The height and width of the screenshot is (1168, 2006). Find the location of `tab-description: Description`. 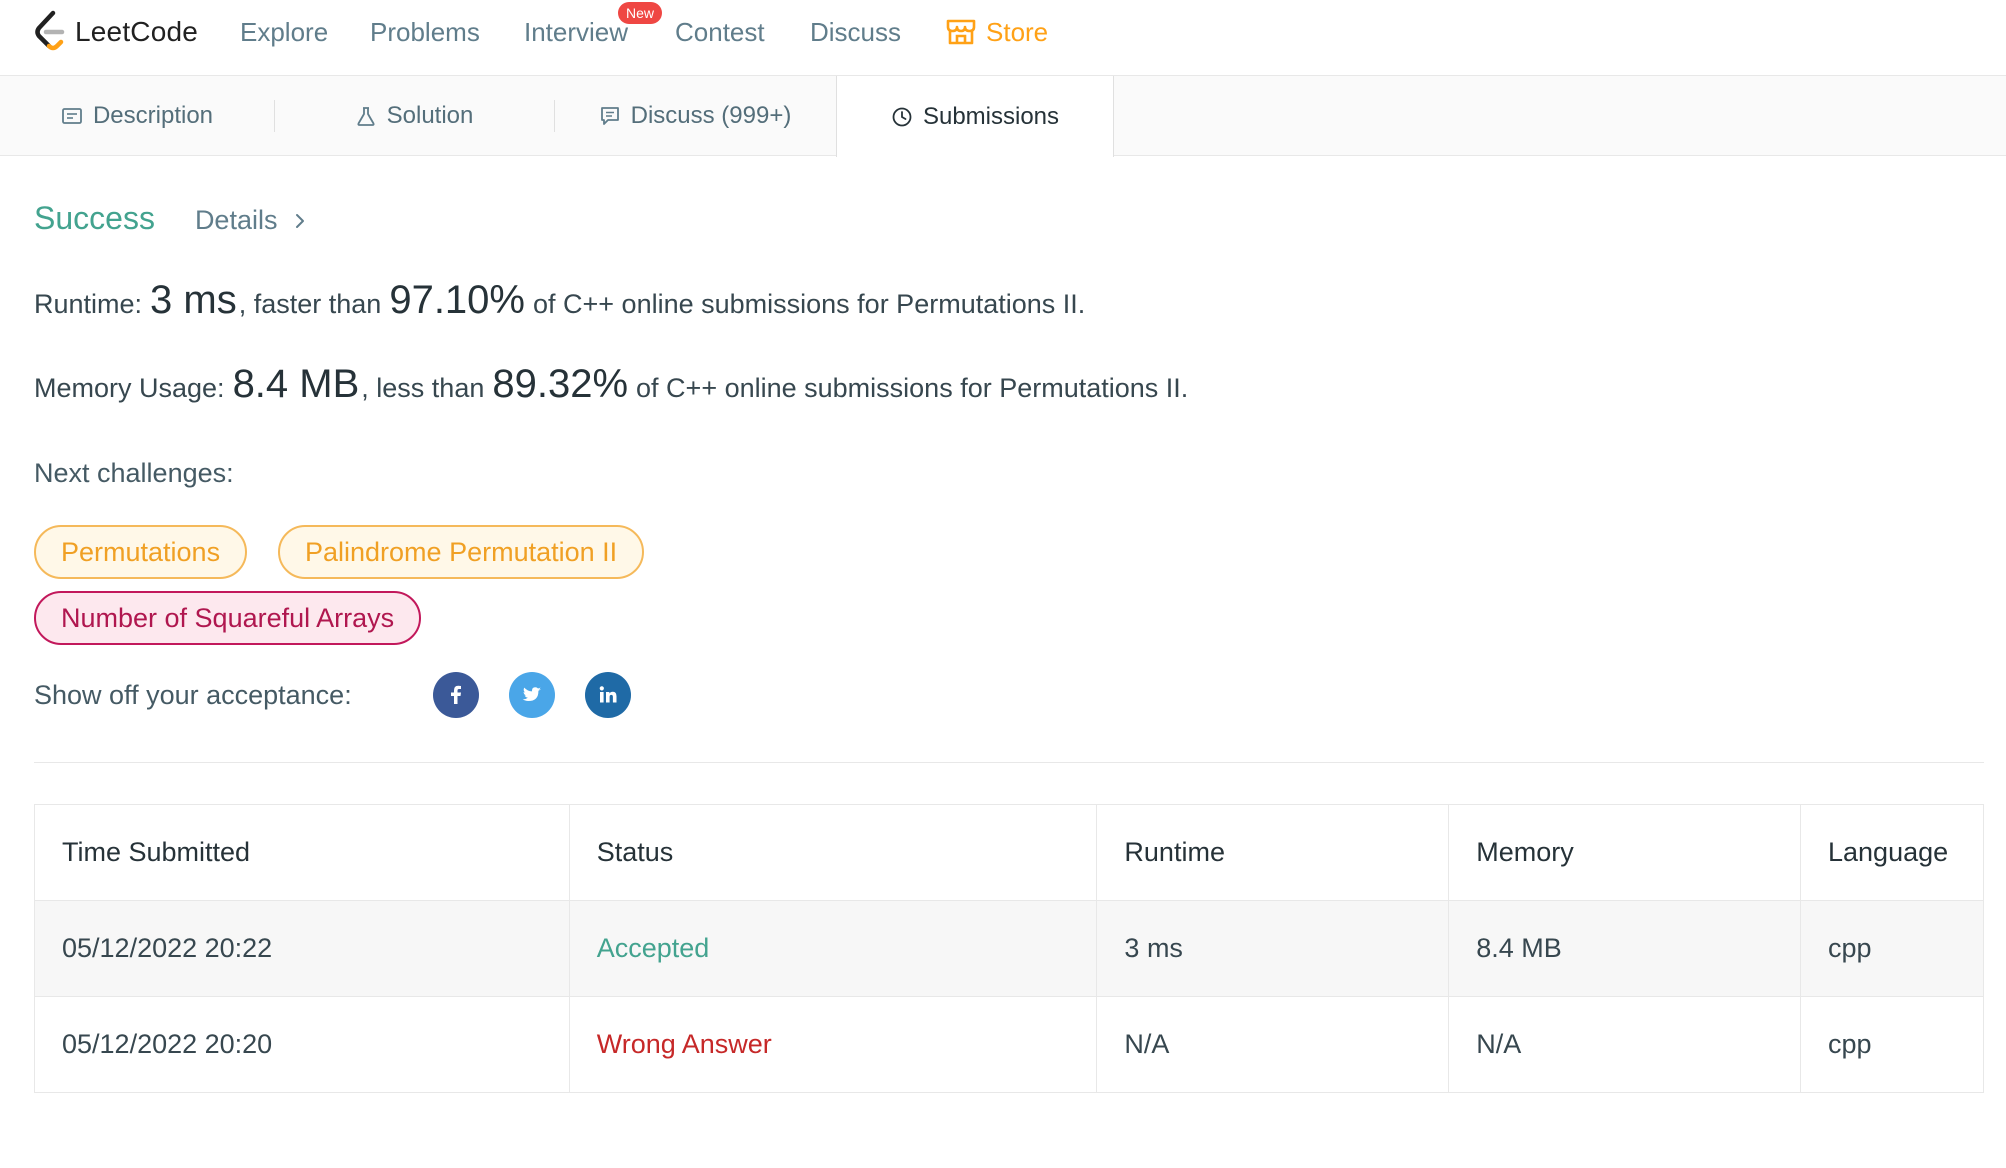

tab-description: Description is located at coordinates (137, 116).